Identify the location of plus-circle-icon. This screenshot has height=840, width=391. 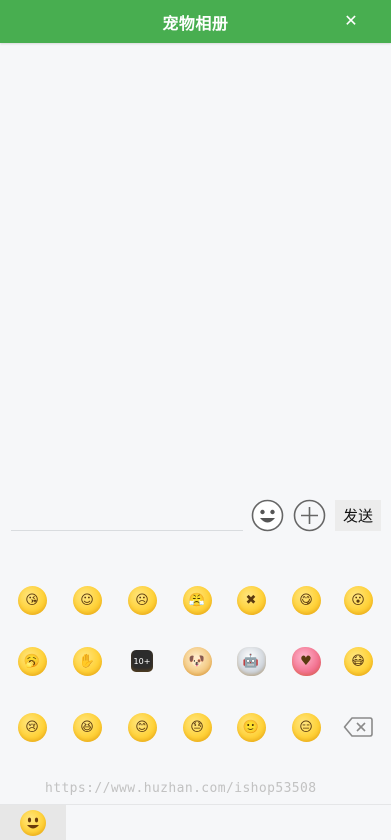
(309, 515).